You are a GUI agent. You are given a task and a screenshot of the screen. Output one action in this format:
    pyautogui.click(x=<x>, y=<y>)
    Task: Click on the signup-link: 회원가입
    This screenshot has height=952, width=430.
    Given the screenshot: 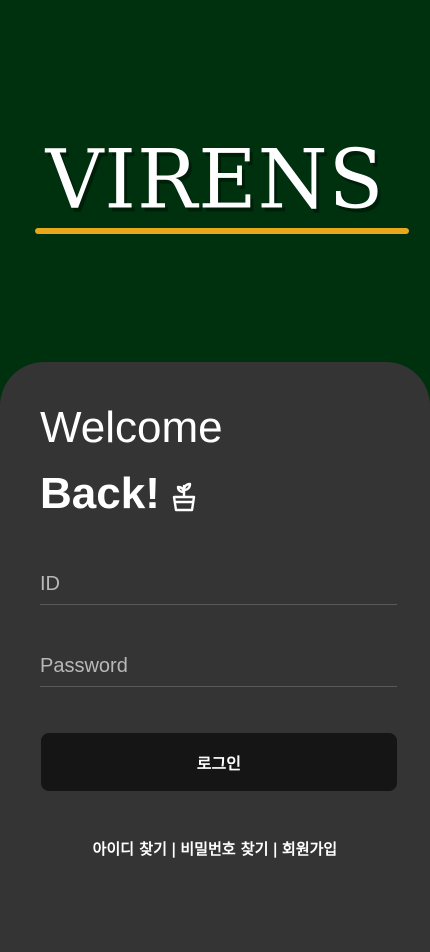 What is the action you would take?
    pyautogui.click(x=309, y=849)
    